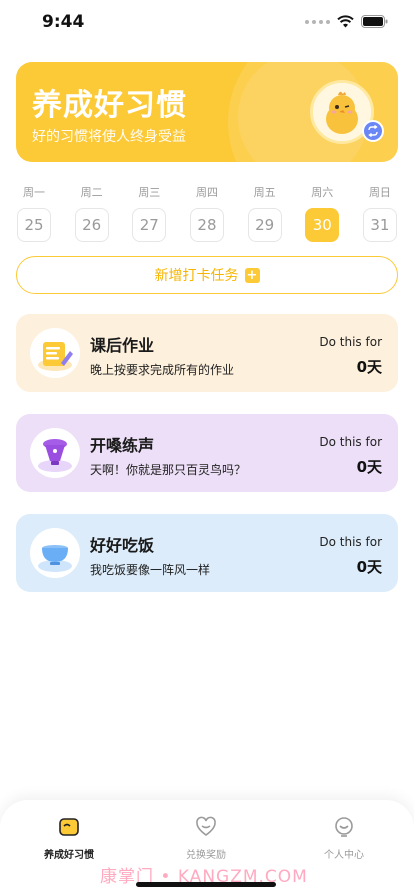 This screenshot has width=414, height=896. What do you see at coordinates (168, 470) in the screenshot?
I see `habit-description: 天啊！你就是那只百灵鸟吗？` at bounding box center [168, 470].